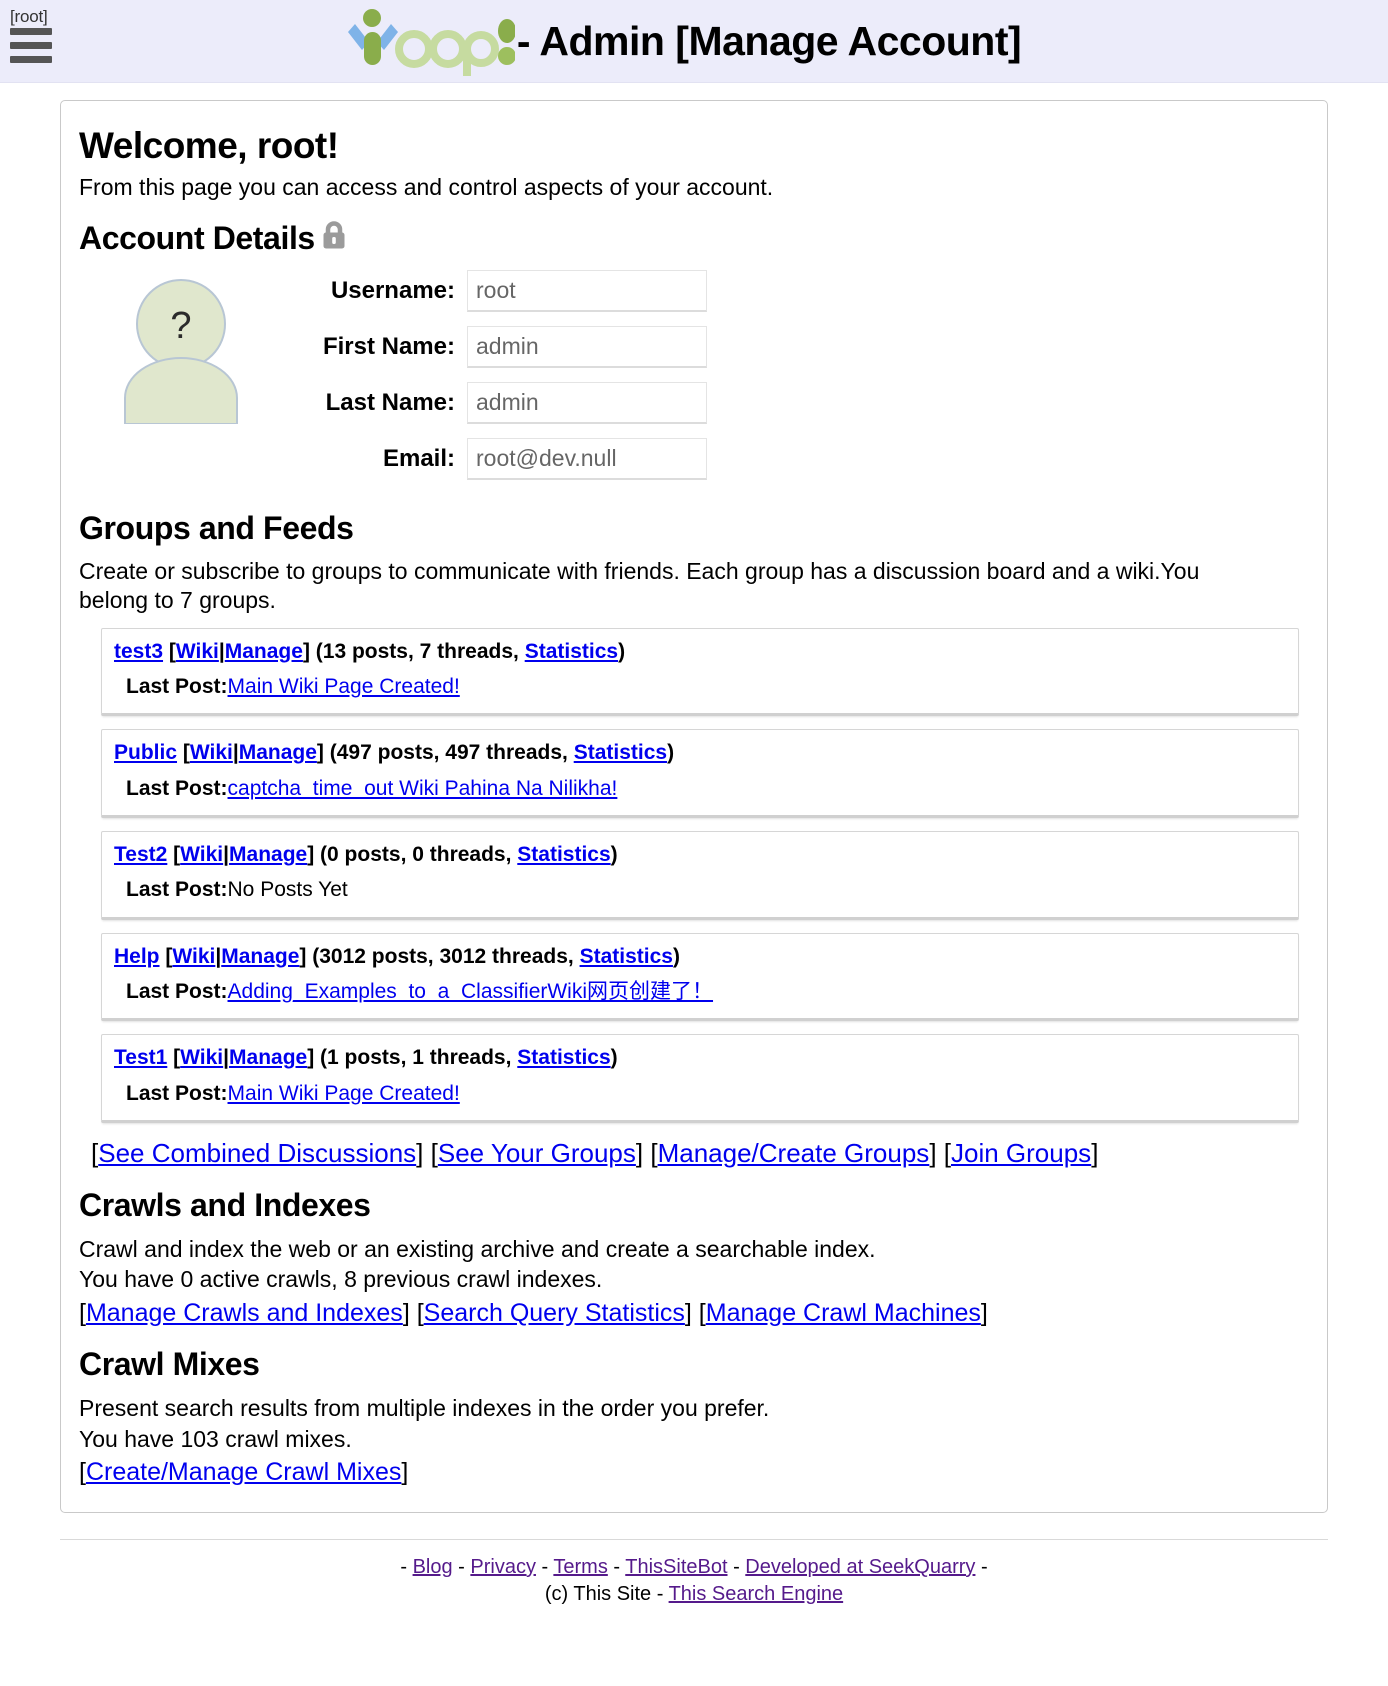  What do you see at coordinates (140, 854) in the screenshot?
I see `group-name-link: Test2` at bounding box center [140, 854].